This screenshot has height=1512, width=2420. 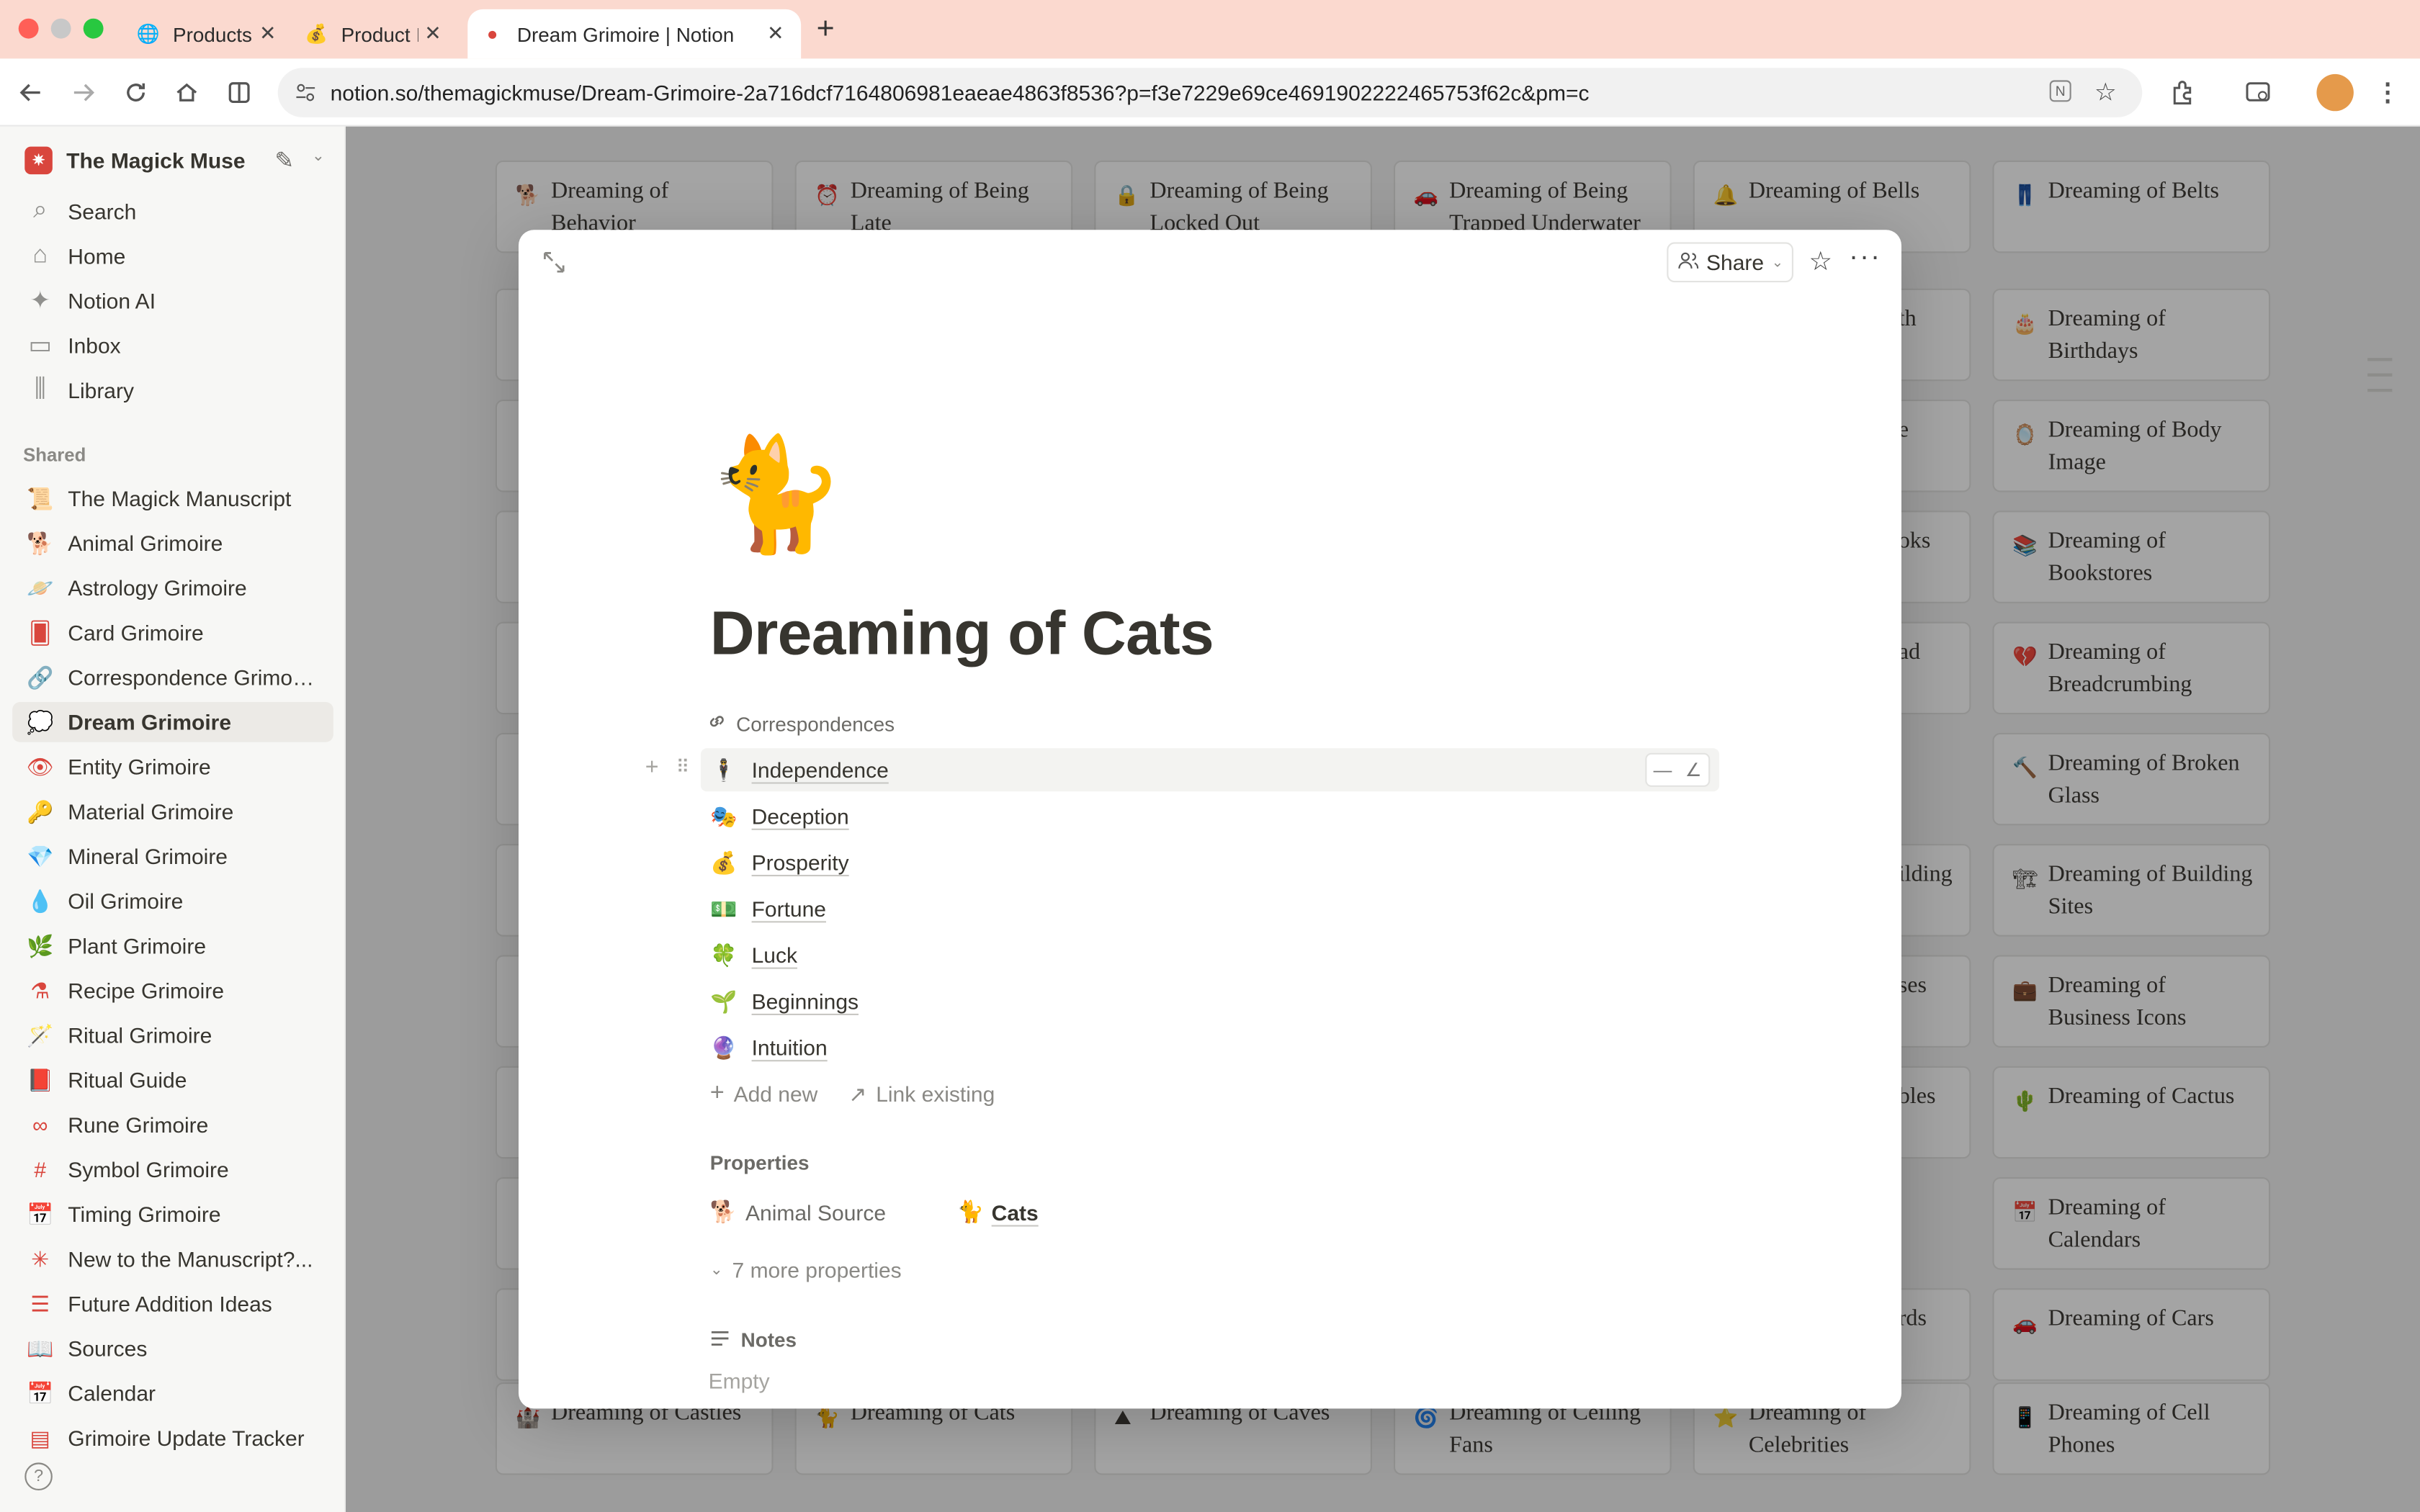 What do you see at coordinates (1678, 769) in the screenshot?
I see `relation-controls: — ∠` at bounding box center [1678, 769].